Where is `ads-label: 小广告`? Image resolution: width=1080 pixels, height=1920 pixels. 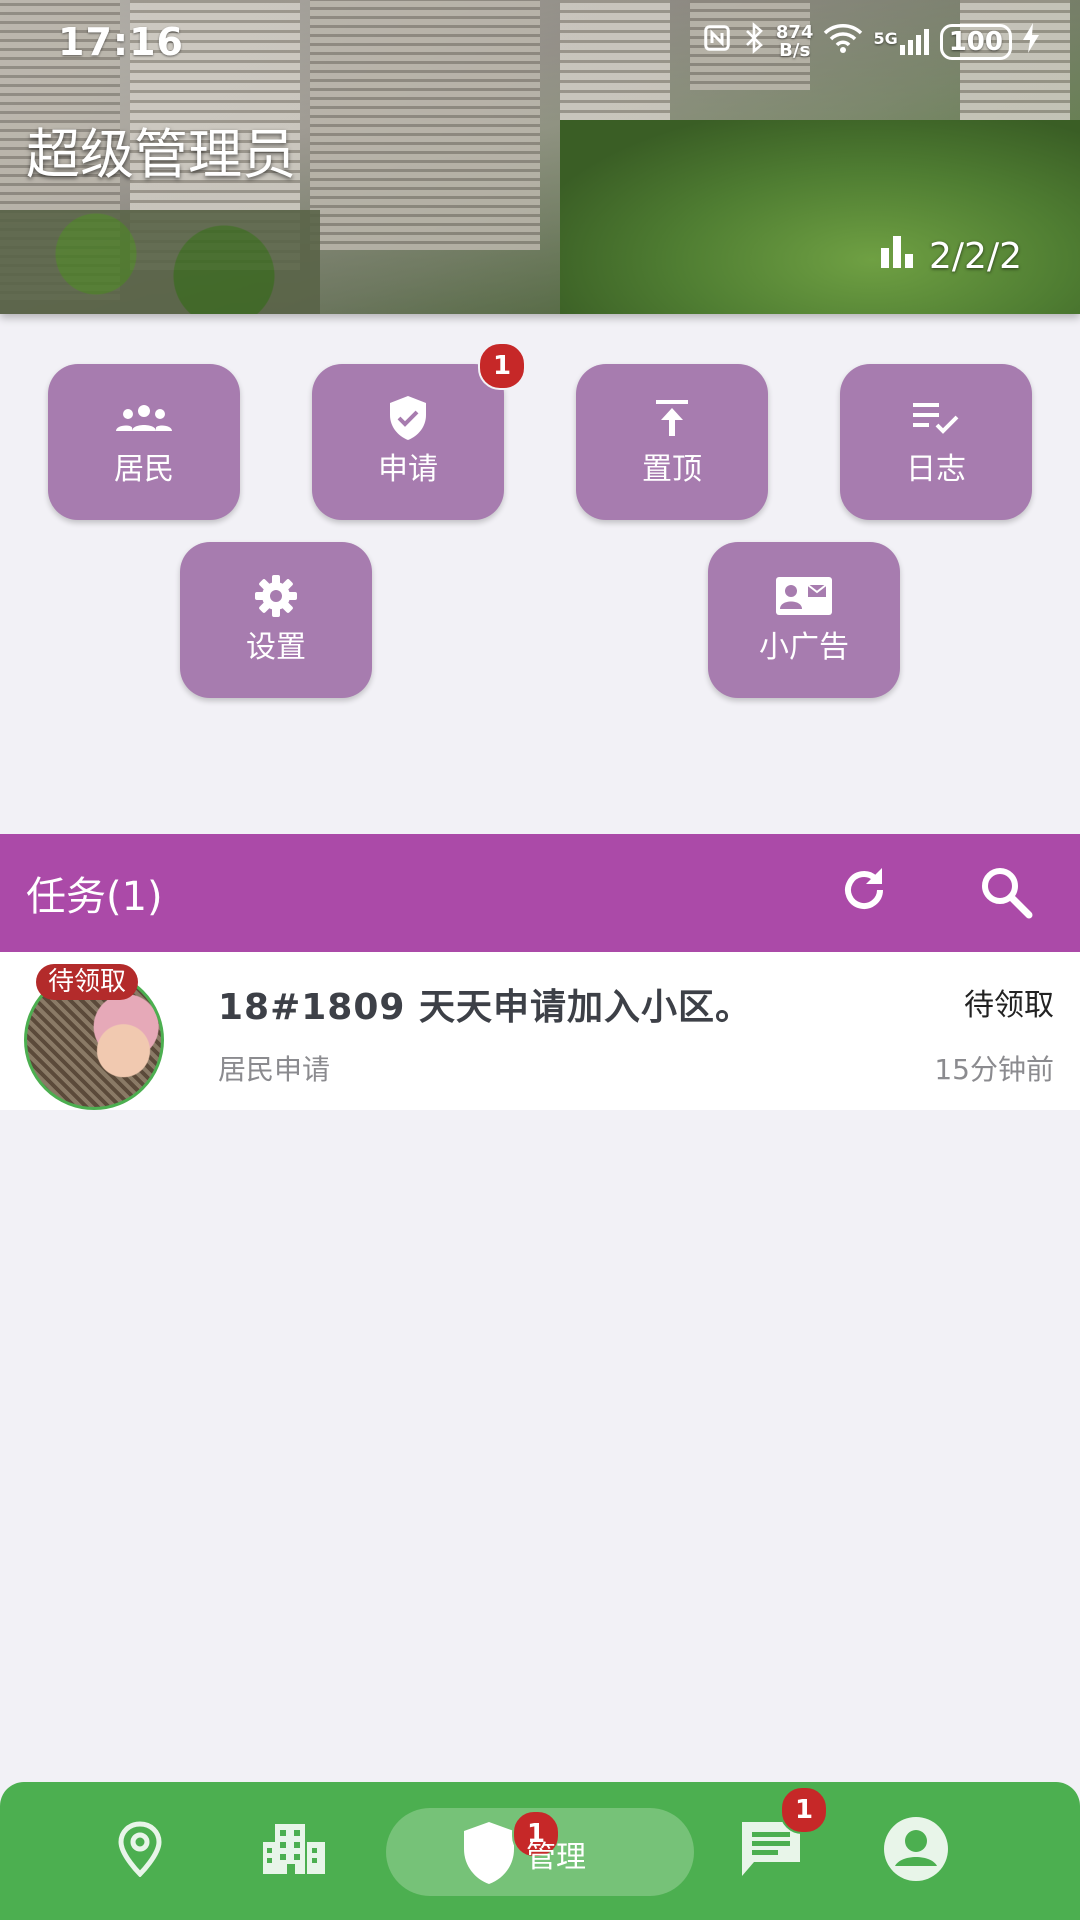 ads-label: 小广告 is located at coordinates (804, 647).